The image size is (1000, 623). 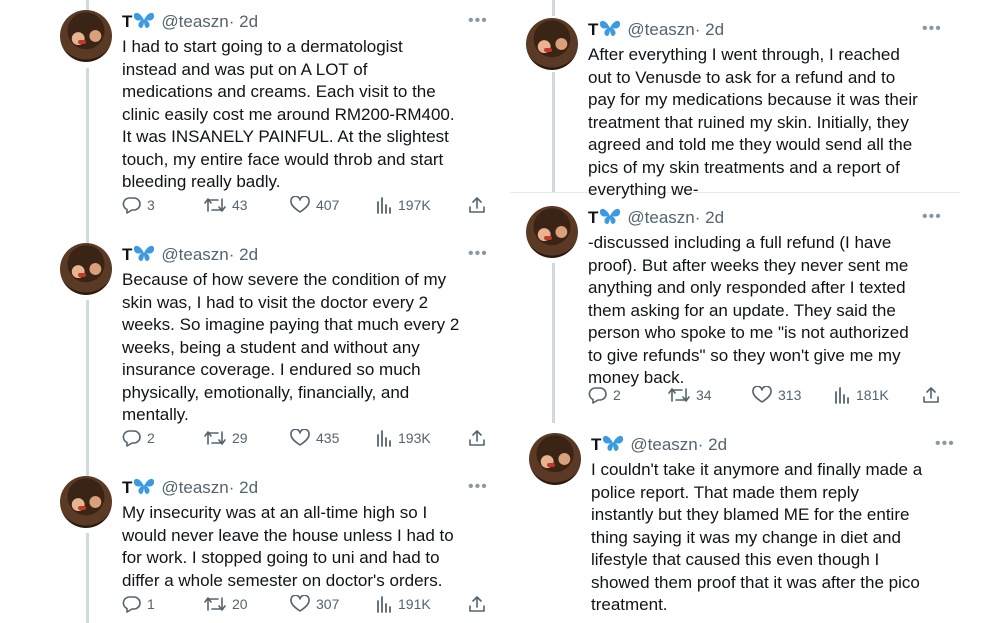 I want to click on like-button: 307, so click(x=314, y=604).